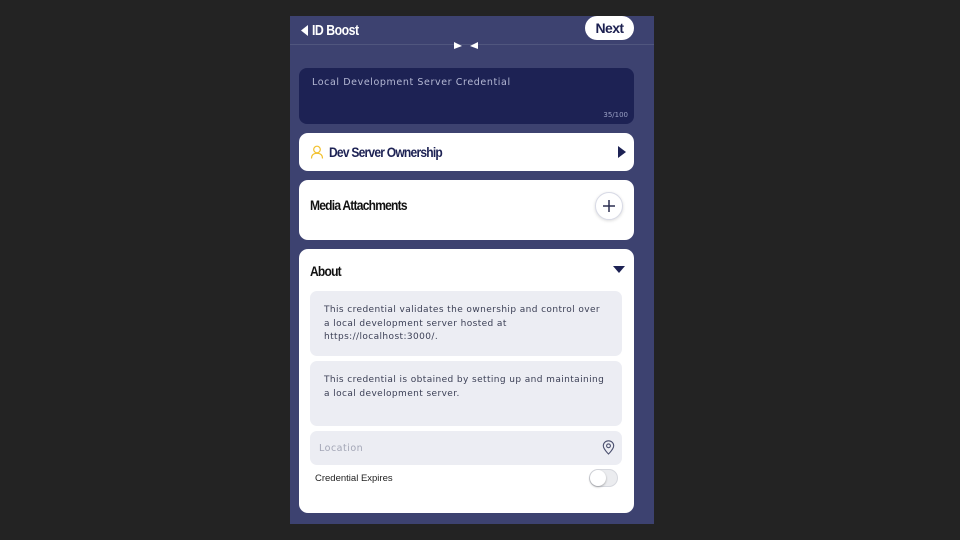 The image size is (960, 540). What do you see at coordinates (326, 271) in the screenshot?
I see `about-label: About` at bounding box center [326, 271].